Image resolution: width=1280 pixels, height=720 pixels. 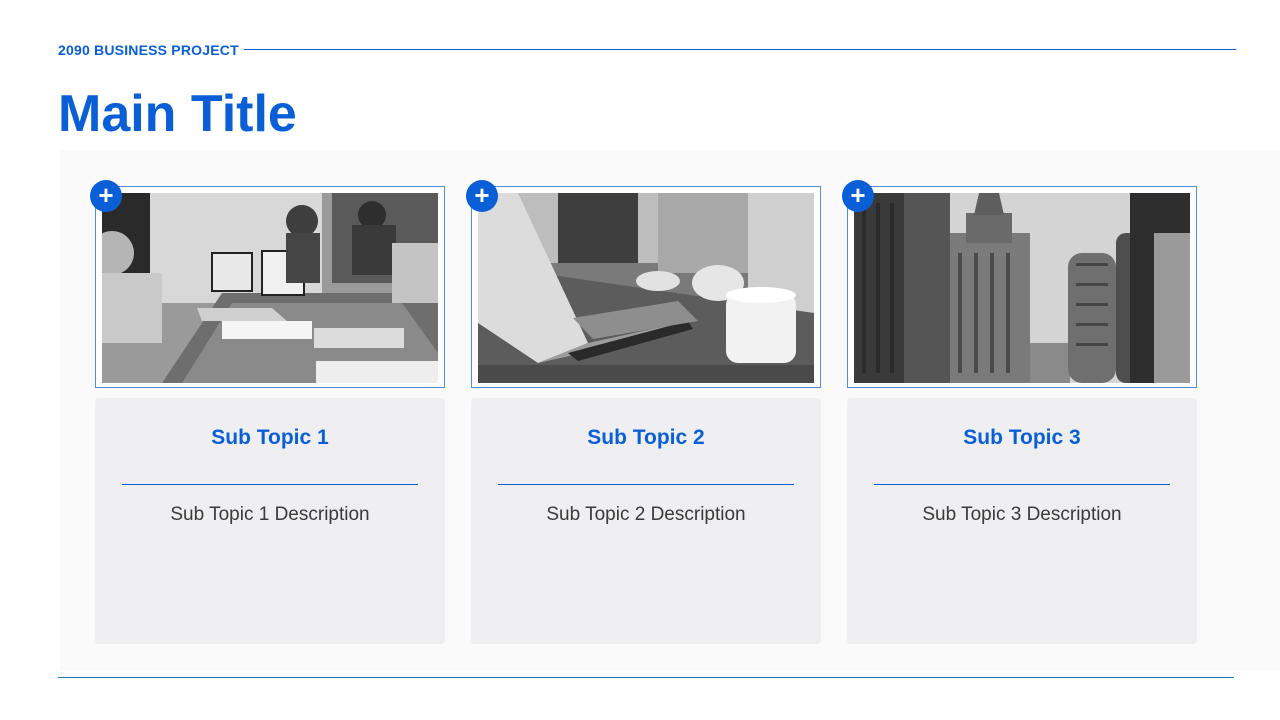 I want to click on sub-topic-title: Sub Topic 1, so click(x=270, y=437).